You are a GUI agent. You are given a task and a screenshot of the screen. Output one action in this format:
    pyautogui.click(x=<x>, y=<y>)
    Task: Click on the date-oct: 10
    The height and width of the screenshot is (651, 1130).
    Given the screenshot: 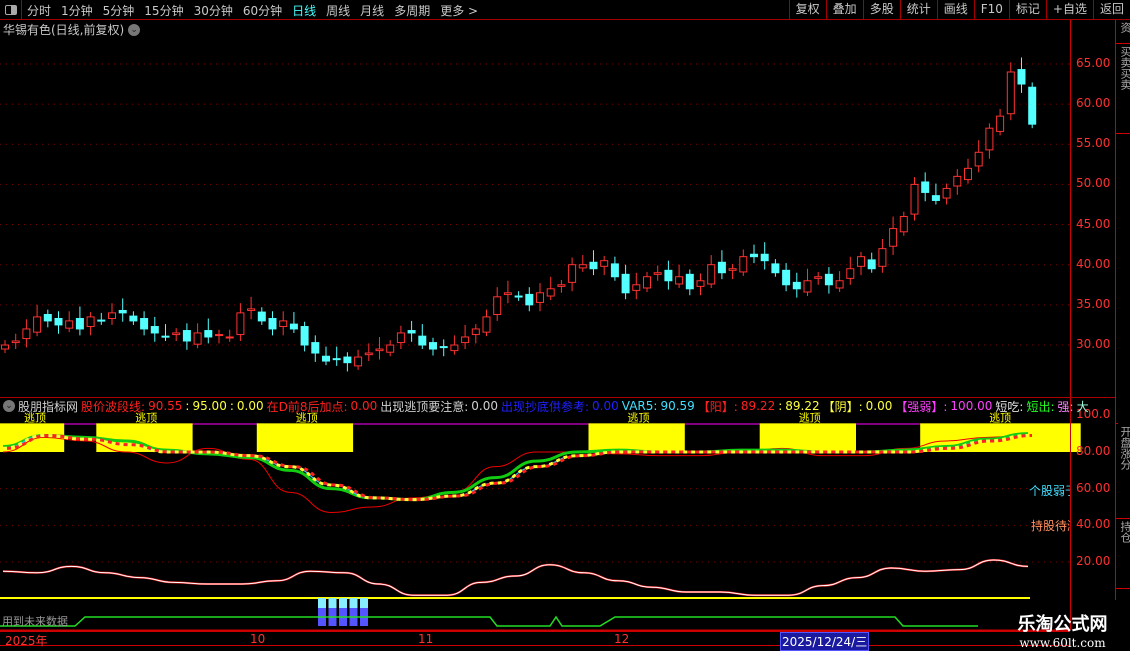 What is the action you would take?
    pyautogui.click(x=258, y=639)
    